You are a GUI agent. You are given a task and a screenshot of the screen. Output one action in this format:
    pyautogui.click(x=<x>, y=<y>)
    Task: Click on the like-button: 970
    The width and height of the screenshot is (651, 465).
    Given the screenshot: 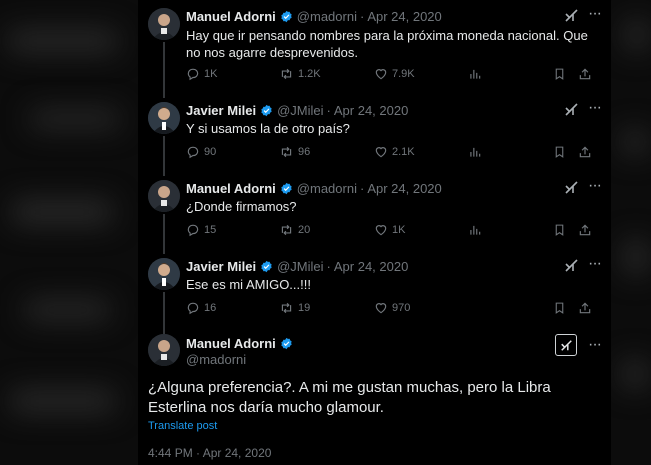 What is the action you would take?
    pyautogui.click(x=392, y=308)
    